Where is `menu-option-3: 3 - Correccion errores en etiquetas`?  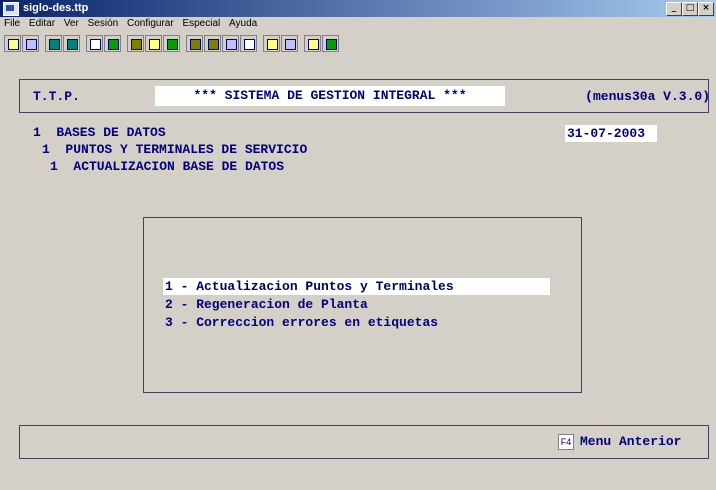
menu-option-3: 3 - Correccion errores en etiquetas is located at coordinates (301, 322).